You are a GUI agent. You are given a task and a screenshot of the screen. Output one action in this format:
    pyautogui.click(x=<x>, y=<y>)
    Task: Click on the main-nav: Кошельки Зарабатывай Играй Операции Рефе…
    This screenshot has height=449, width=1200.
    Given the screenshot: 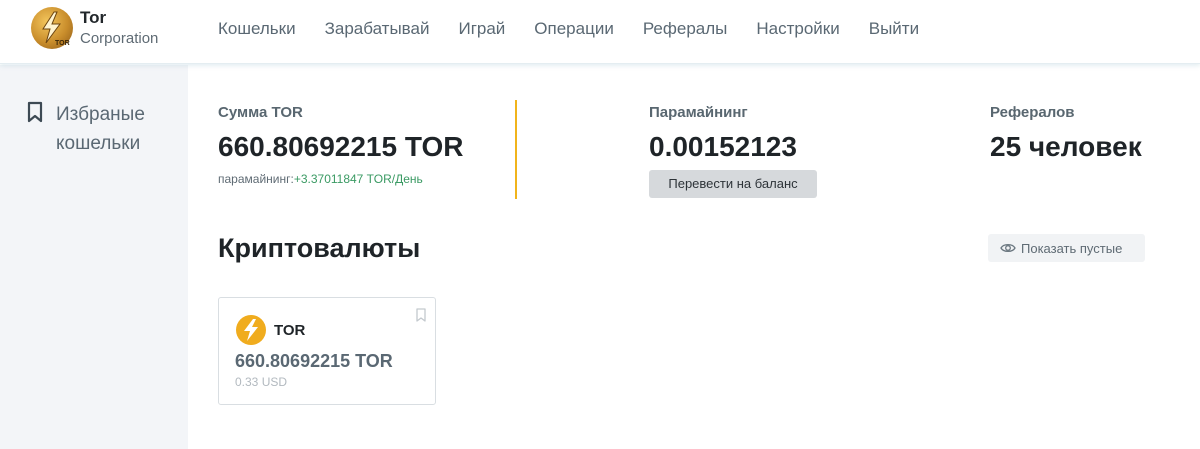 What is the action you would take?
    pyautogui.click(x=583, y=29)
    